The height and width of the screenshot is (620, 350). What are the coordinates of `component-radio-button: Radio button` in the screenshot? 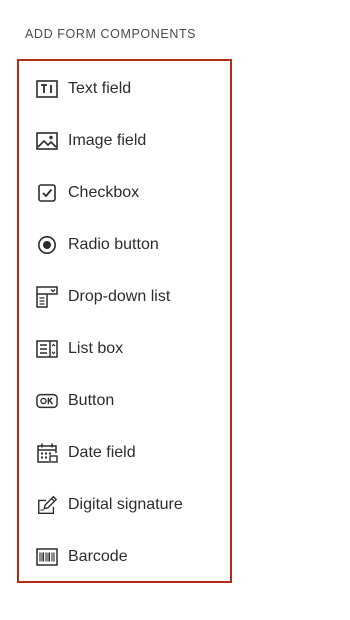 It's located at (124, 245).